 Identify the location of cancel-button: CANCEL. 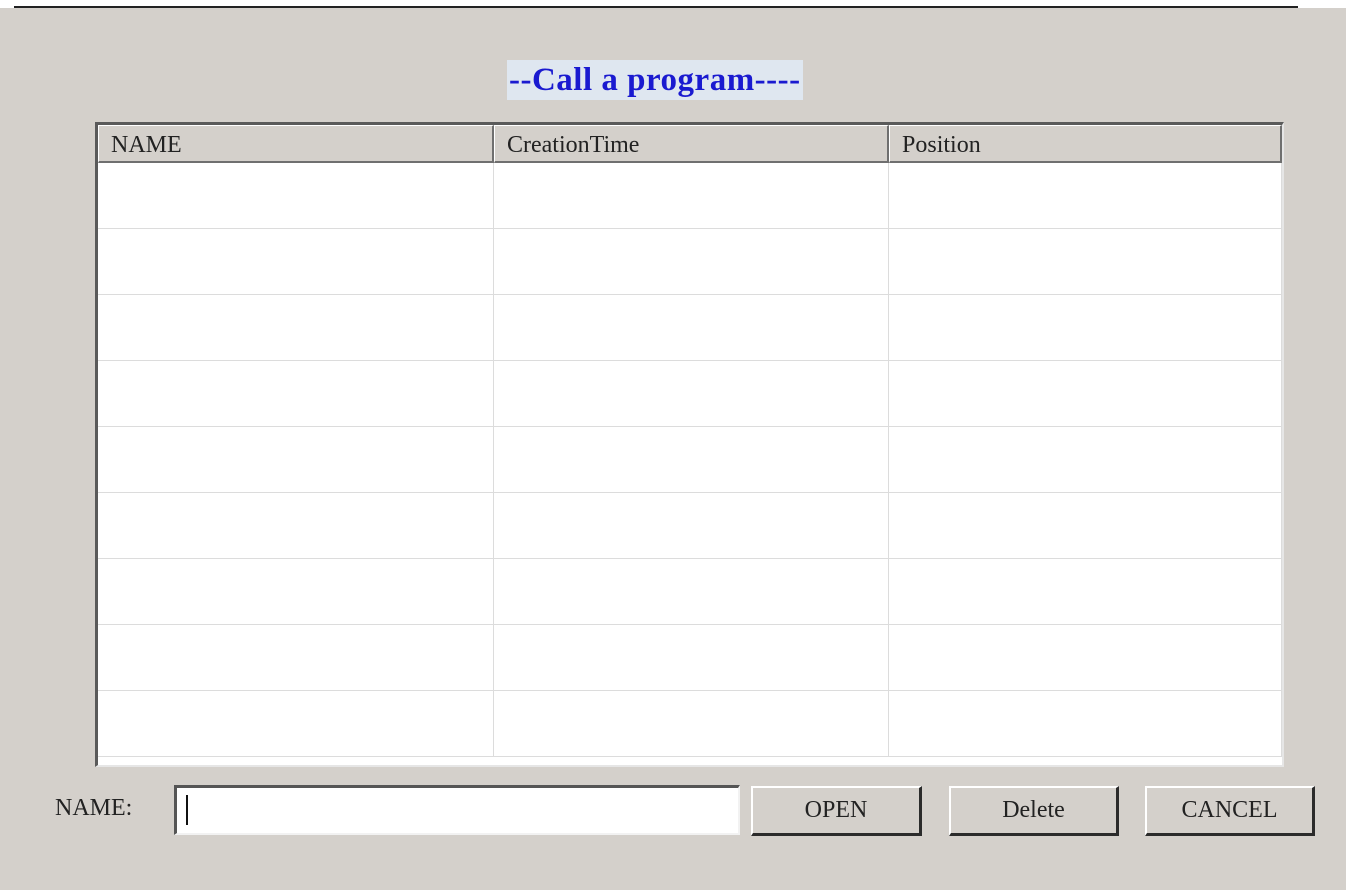
(1230, 811).